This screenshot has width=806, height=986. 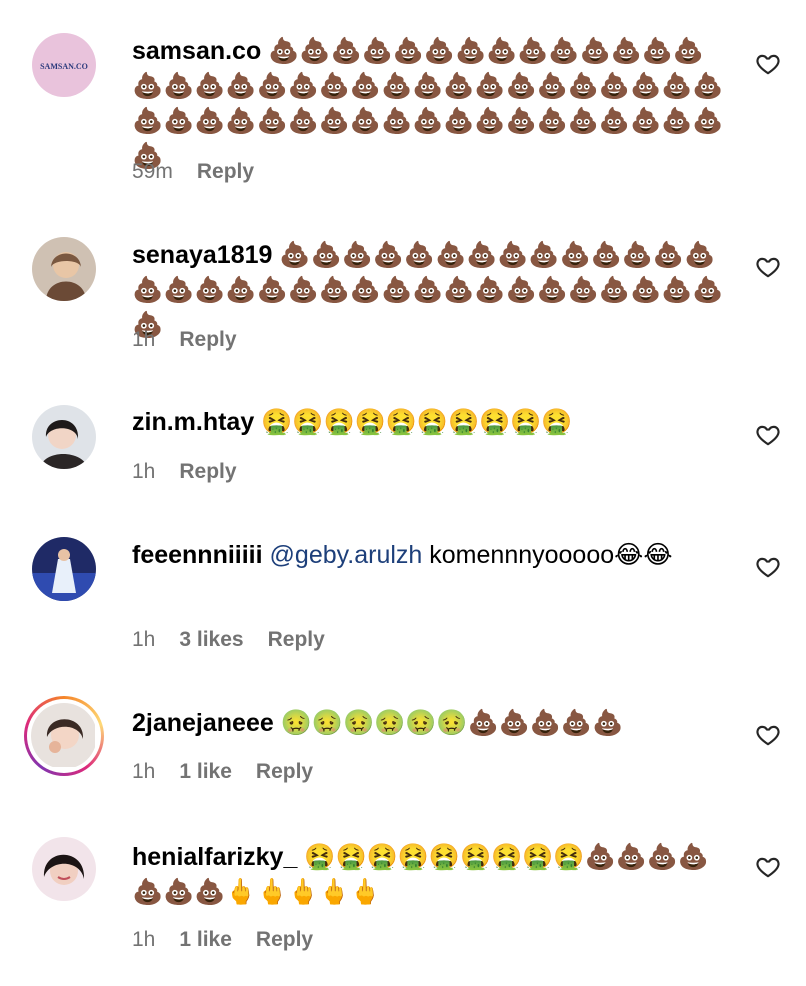 What do you see at coordinates (452, 723) in the screenshot?
I see `comment-body: 🤢🤢🤢🤢🤢🤢💩💩💩💩💩` at bounding box center [452, 723].